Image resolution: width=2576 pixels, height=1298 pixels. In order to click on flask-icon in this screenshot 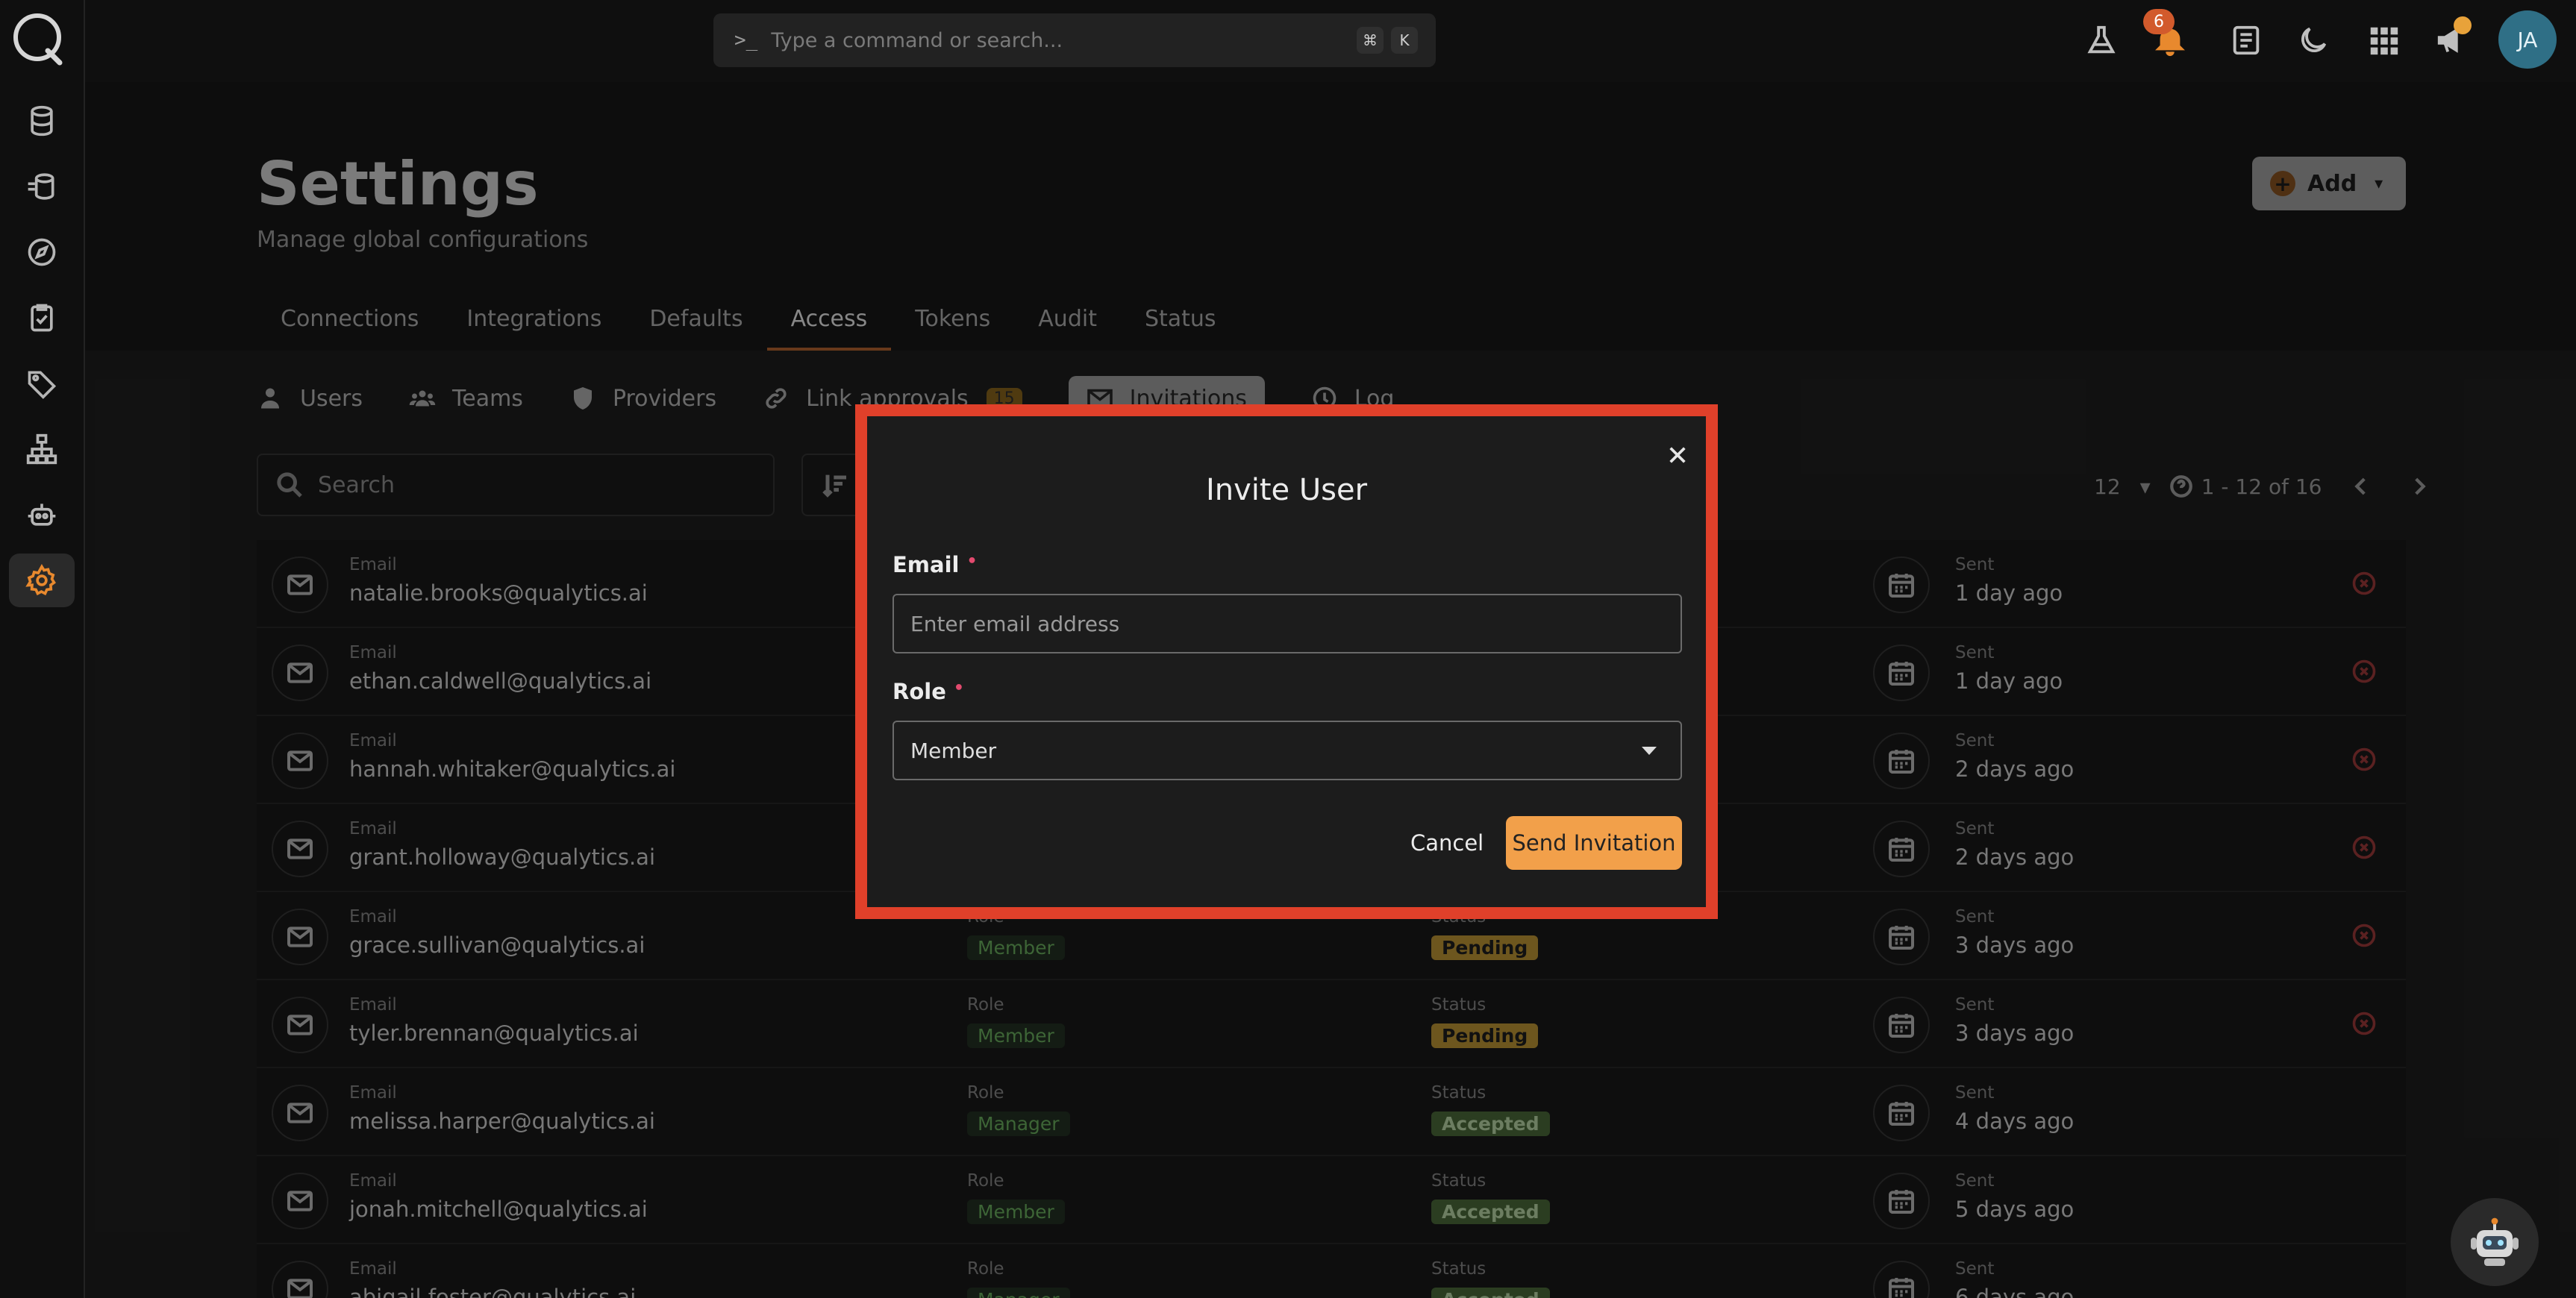, I will do `click(2101, 39)`.